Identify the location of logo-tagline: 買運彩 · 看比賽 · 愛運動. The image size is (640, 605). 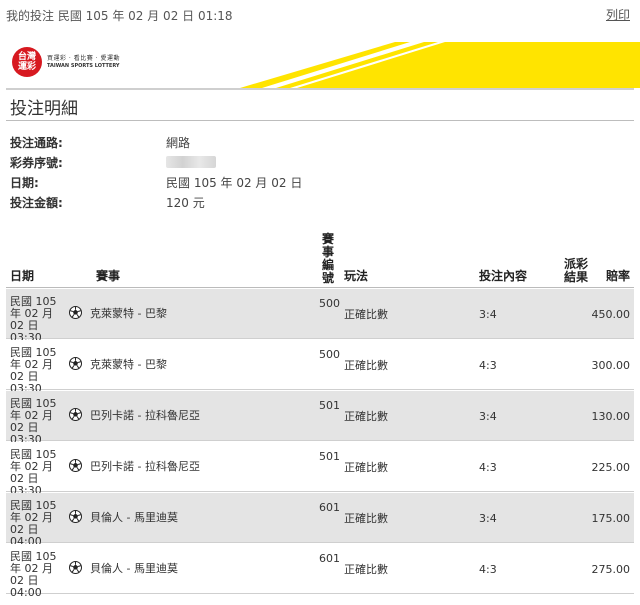
(83, 58).